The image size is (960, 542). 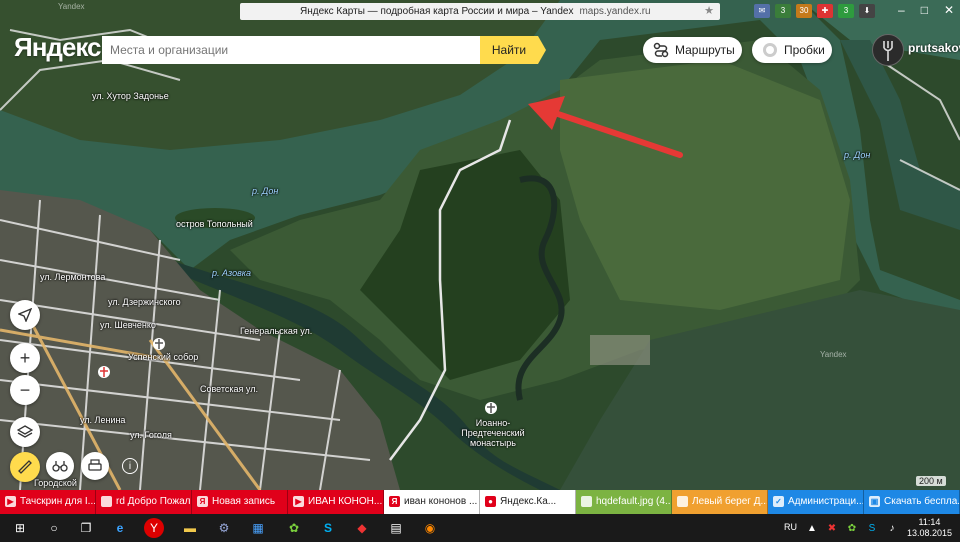 I want to click on tray-icon: ✿, so click(x=852, y=528).